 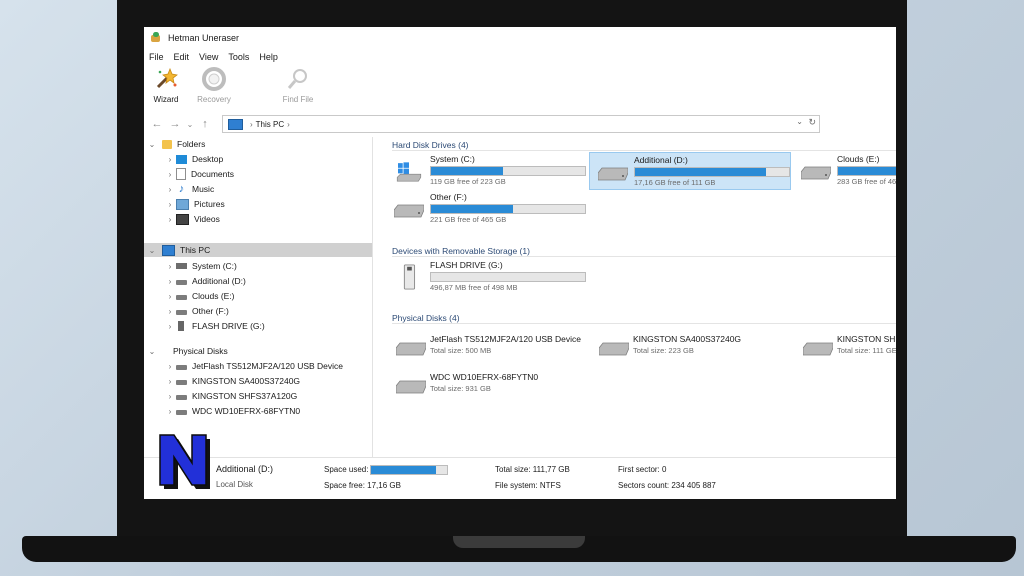 What do you see at coordinates (182, 219) in the screenshot?
I see `video-icon` at bounding box center [182, 219].